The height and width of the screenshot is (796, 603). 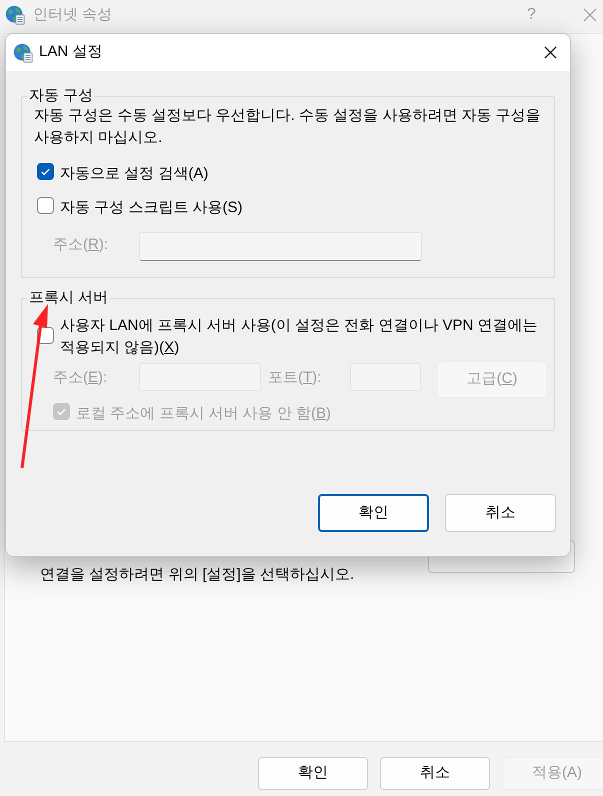 I want to click on checkbox-label: 자동 구성 스크립트 사용(S), so click(x=151, y=208).